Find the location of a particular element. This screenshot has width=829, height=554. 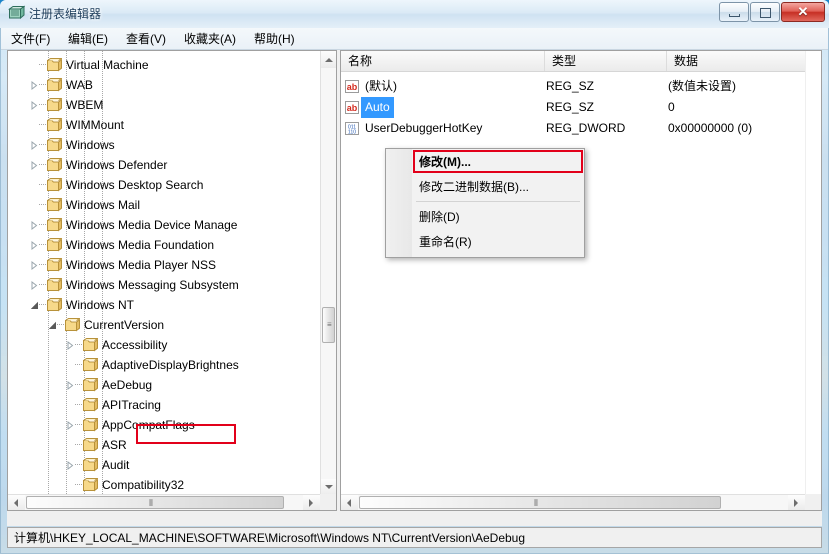

list-horizontal-scrollbar: ⦀ is located at coordinates (573, 502).